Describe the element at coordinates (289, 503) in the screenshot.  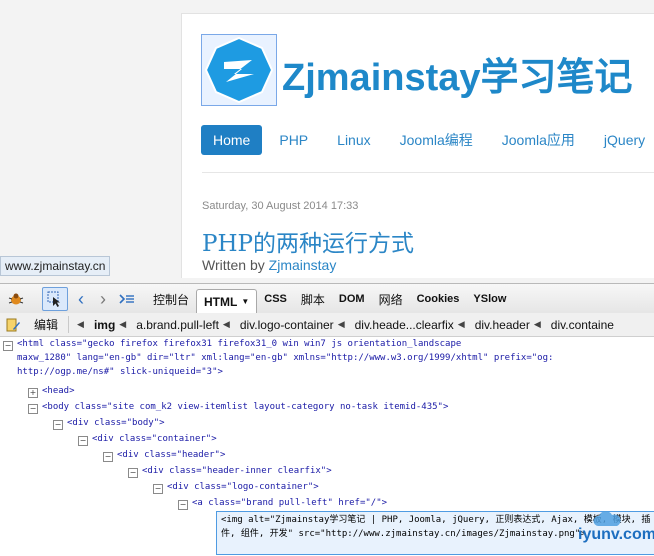
I see `tree-node-a-brand: <a class="brand pull-left" href="/">` at that location.